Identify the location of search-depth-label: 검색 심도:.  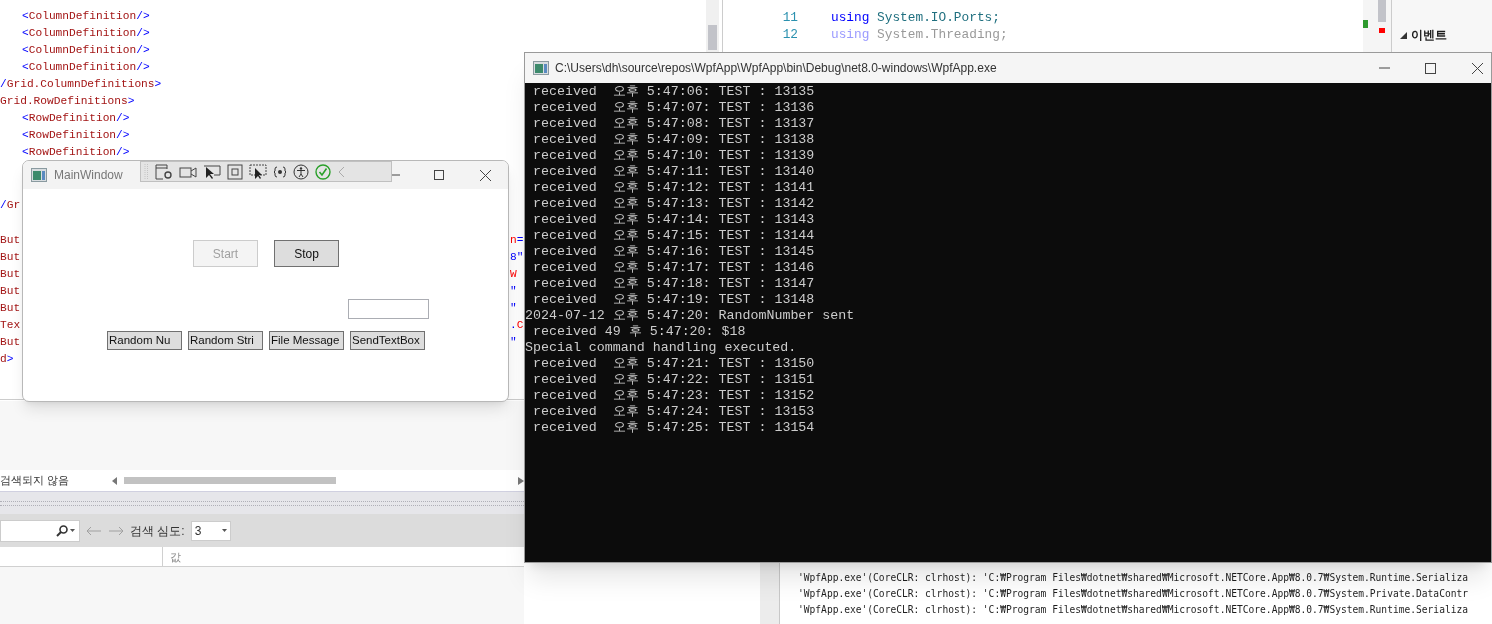
(157, 531).